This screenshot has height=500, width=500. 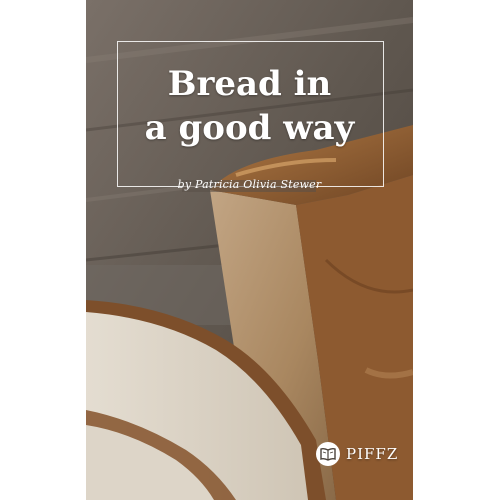 I want to click on title-line-1: Bread in, so click(x=249, y=84).